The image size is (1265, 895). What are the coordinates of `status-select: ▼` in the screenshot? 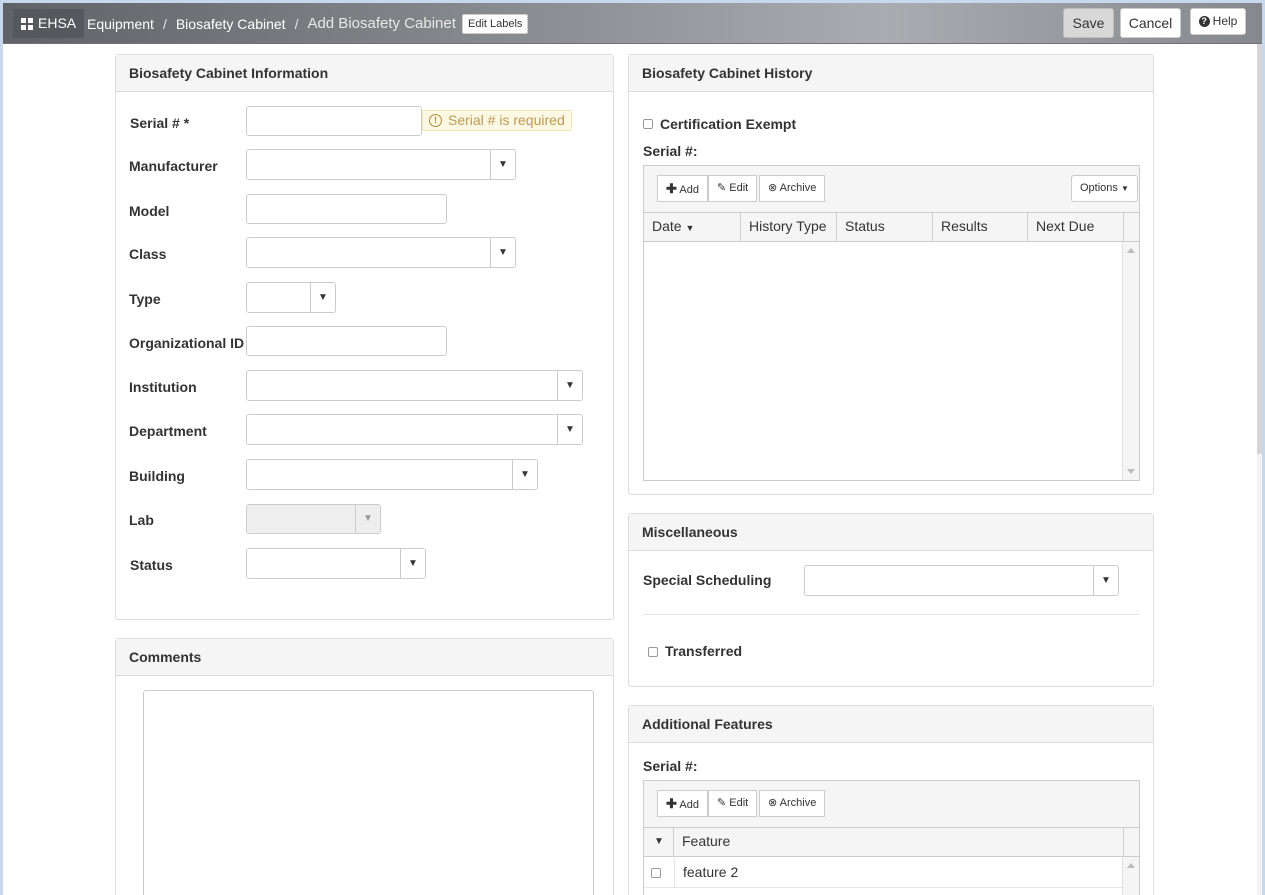 It's located at (336, 563).